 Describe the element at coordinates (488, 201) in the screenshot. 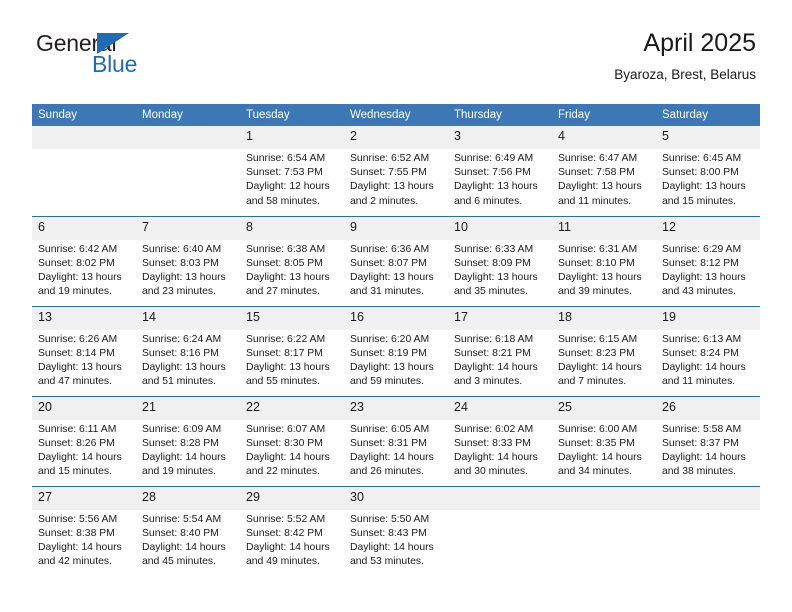

I see `day-detail-line: and 6 minutes.` at that location.